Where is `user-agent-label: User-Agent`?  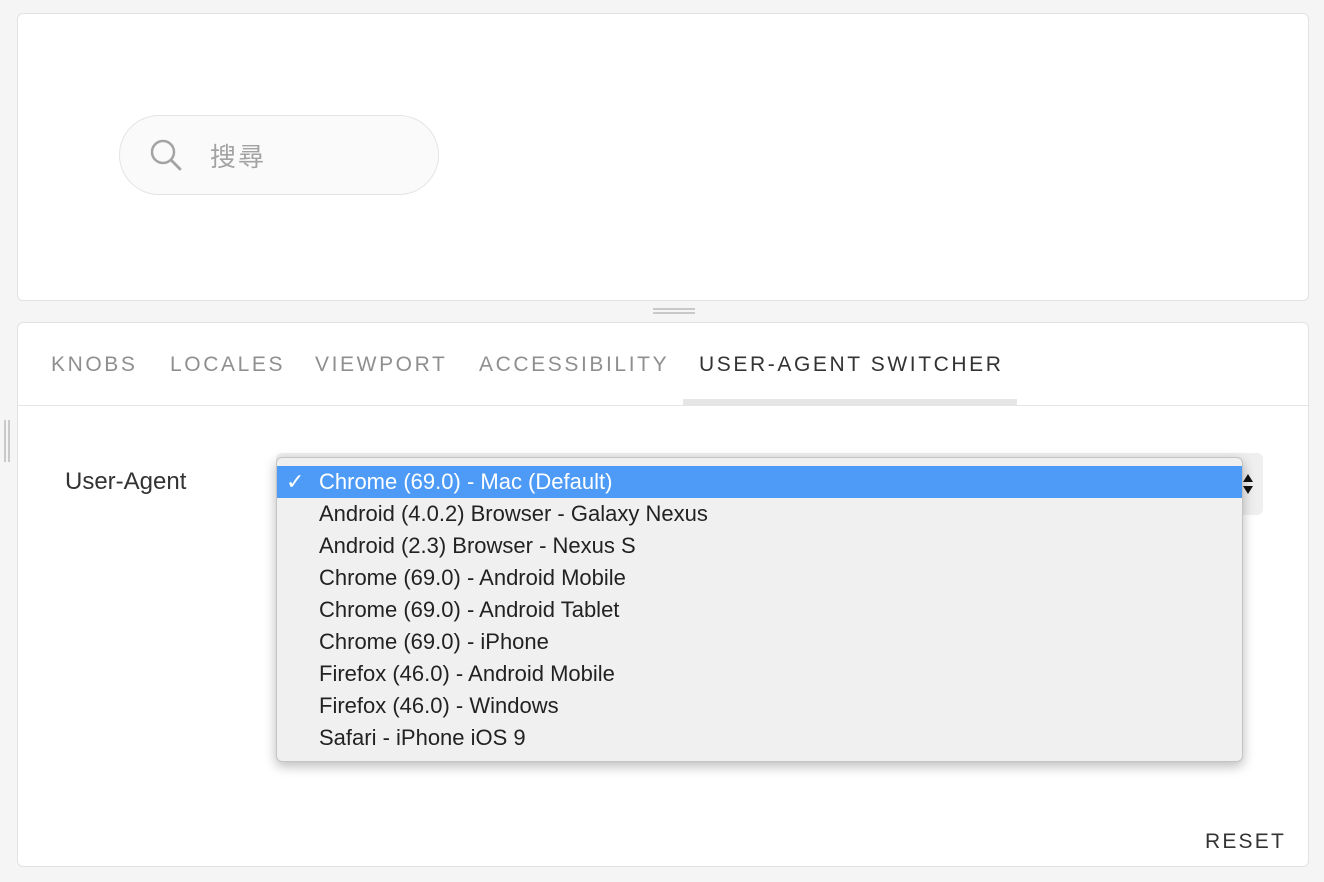
user-agent-label: User-Agent is located at coordinates (126, 481).